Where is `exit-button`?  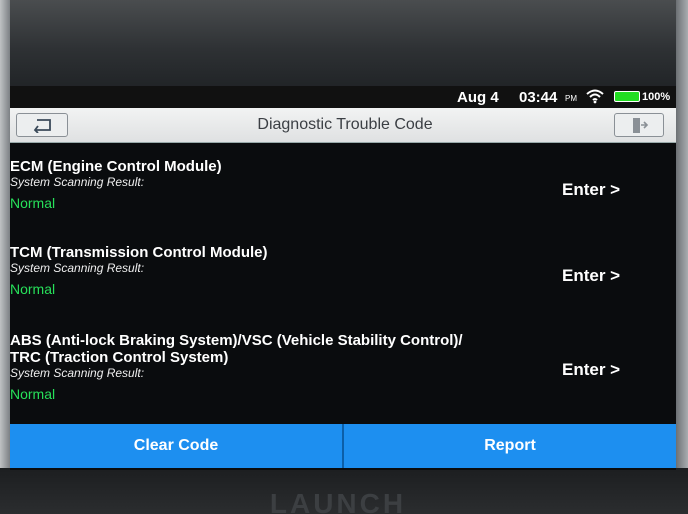
exit-button is located at coordinates (639, 125).